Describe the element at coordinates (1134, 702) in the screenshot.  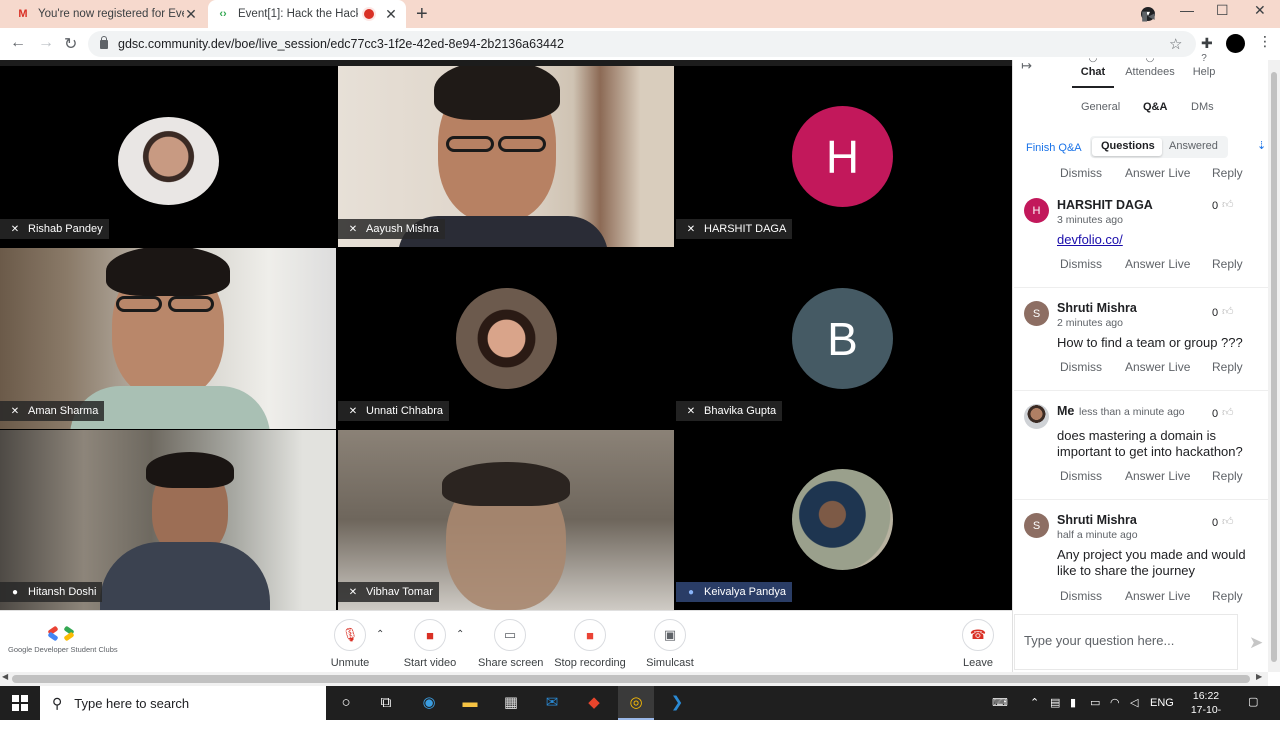
I see `volume-icon: ◁` at that location.